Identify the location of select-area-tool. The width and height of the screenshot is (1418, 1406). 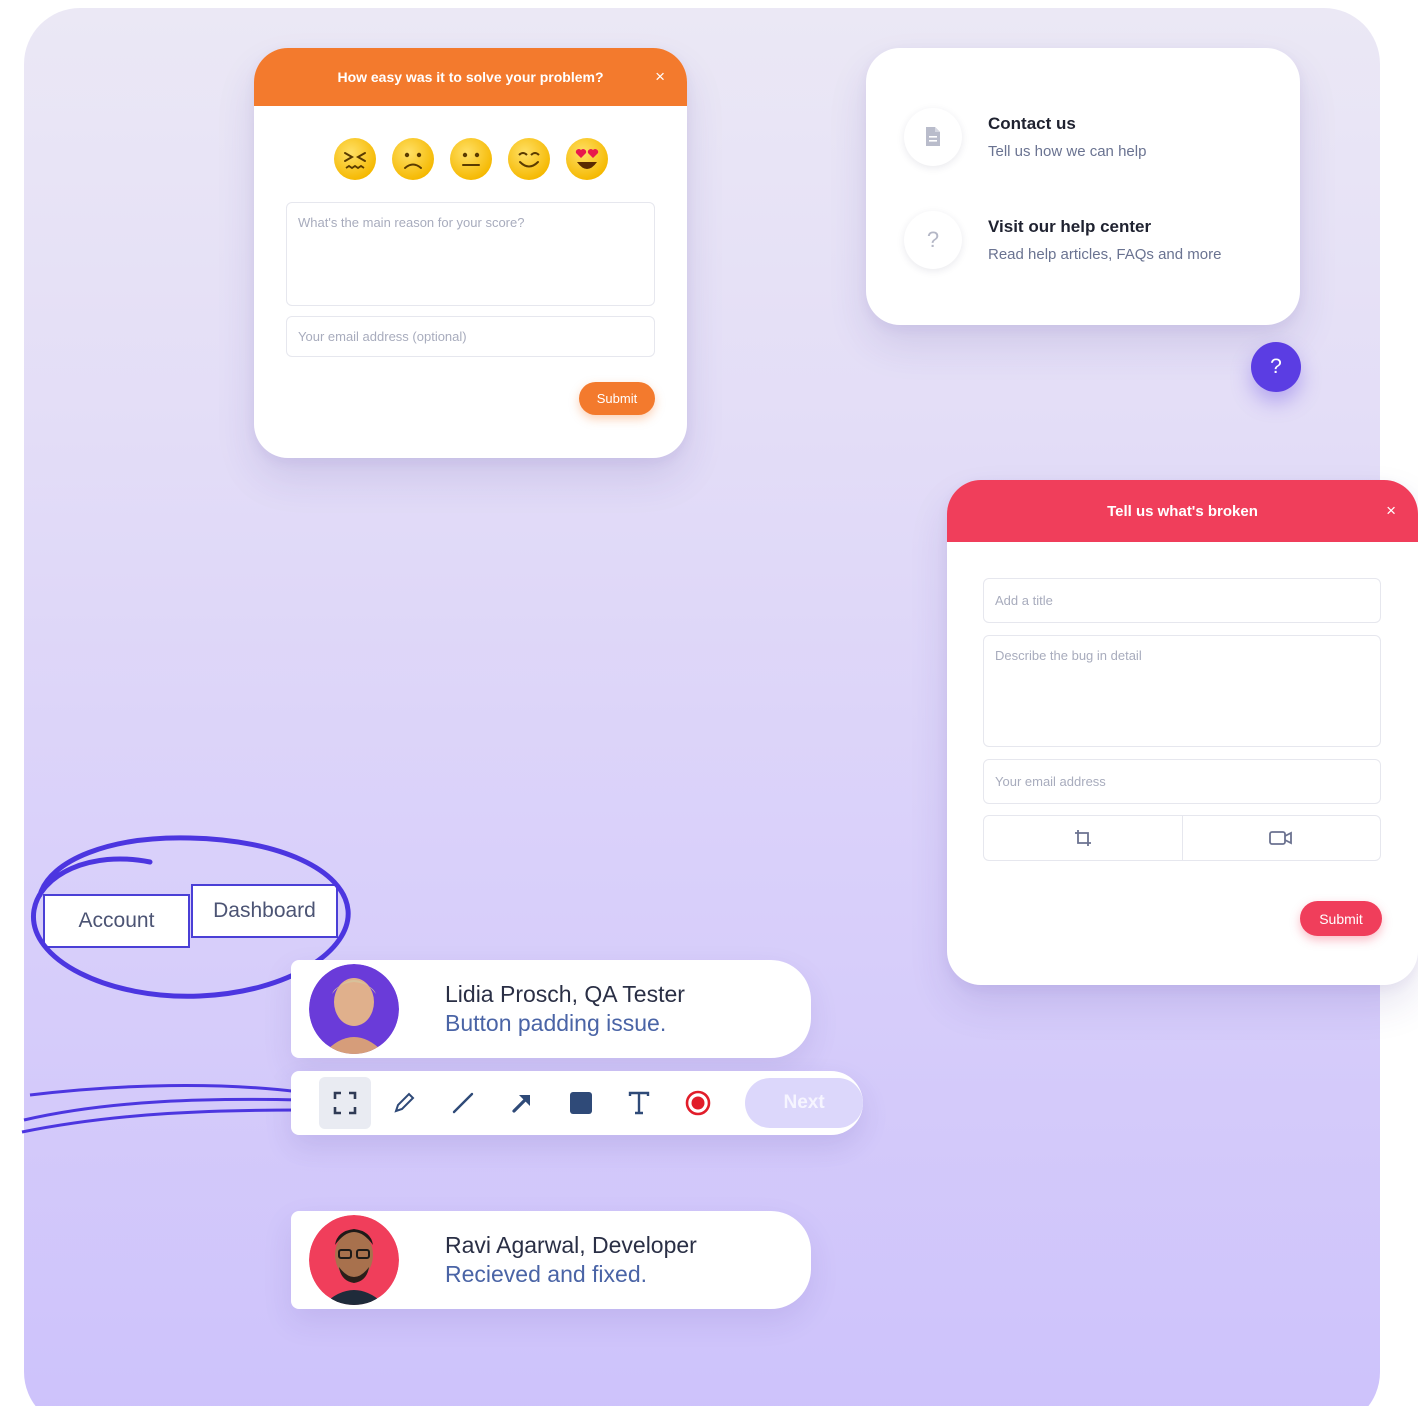
(345, 1103).